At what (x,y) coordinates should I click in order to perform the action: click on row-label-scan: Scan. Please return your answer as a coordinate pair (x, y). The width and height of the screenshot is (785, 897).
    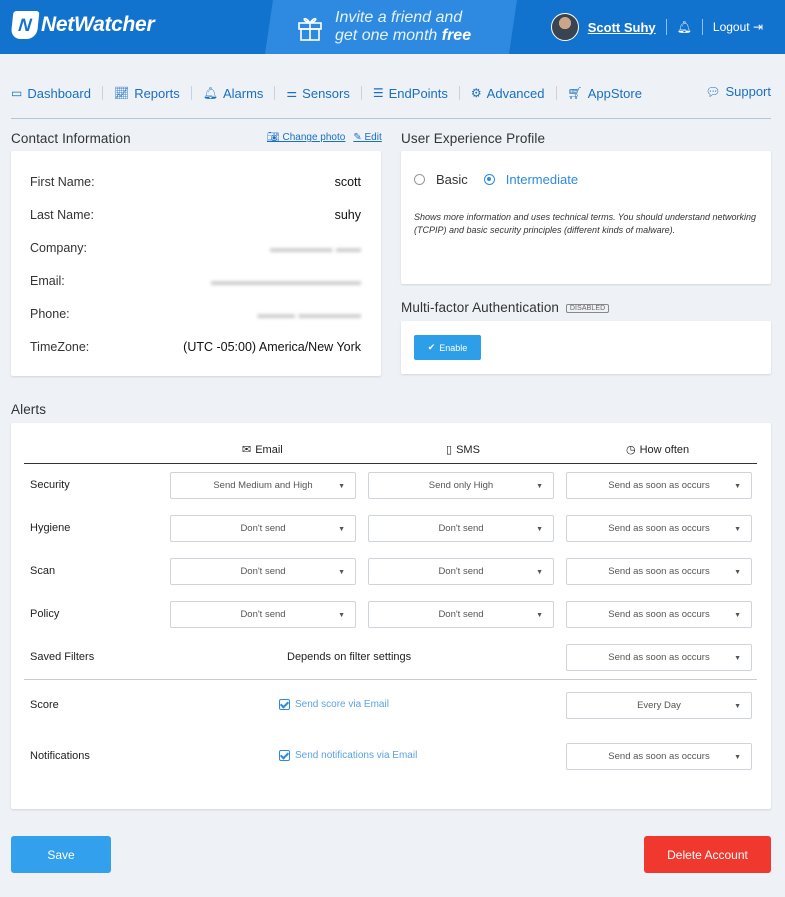
    Looking at the image, I should click on (43, 571).